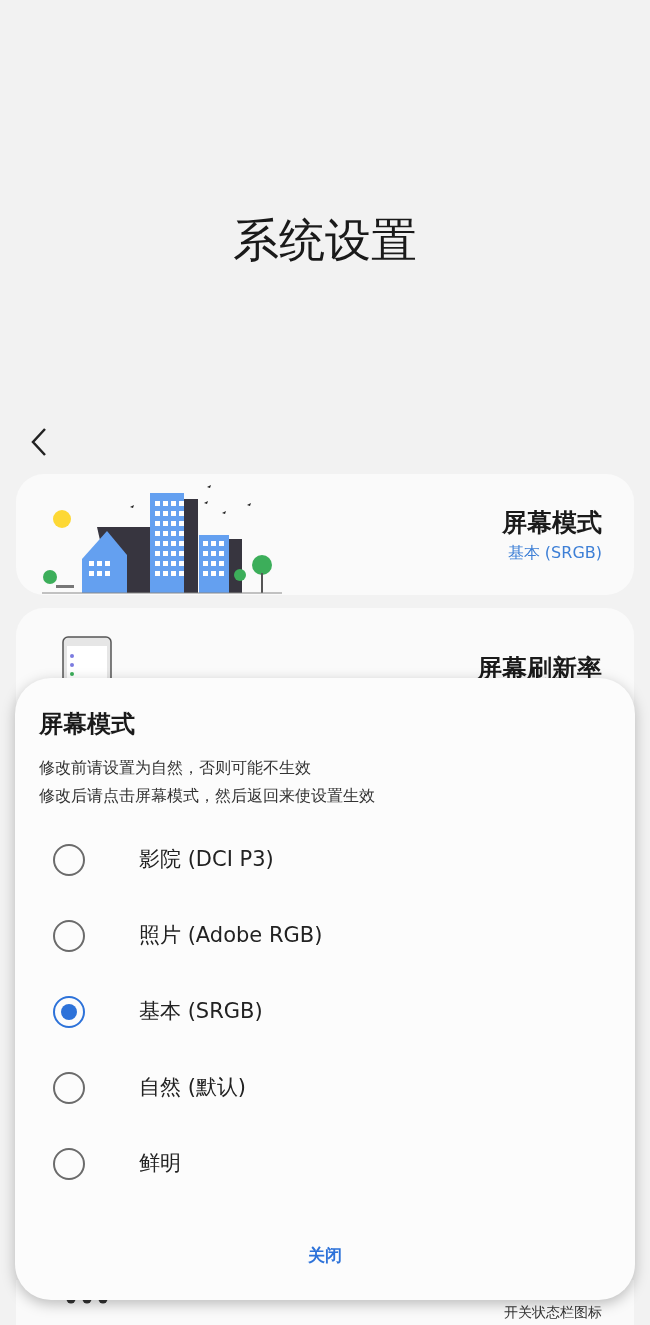  What do you see at coordinates (552, 522) in the screenshot?
I see `setting-title: 屏幕模式` at bounding box center [552, 522].